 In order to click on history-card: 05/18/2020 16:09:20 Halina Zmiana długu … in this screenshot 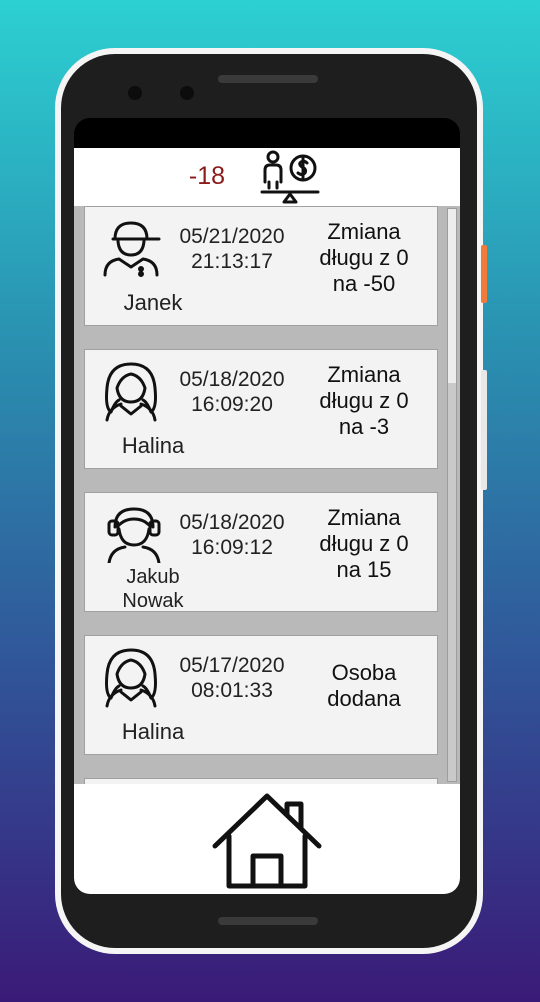, I will do `click(261, 409)`.